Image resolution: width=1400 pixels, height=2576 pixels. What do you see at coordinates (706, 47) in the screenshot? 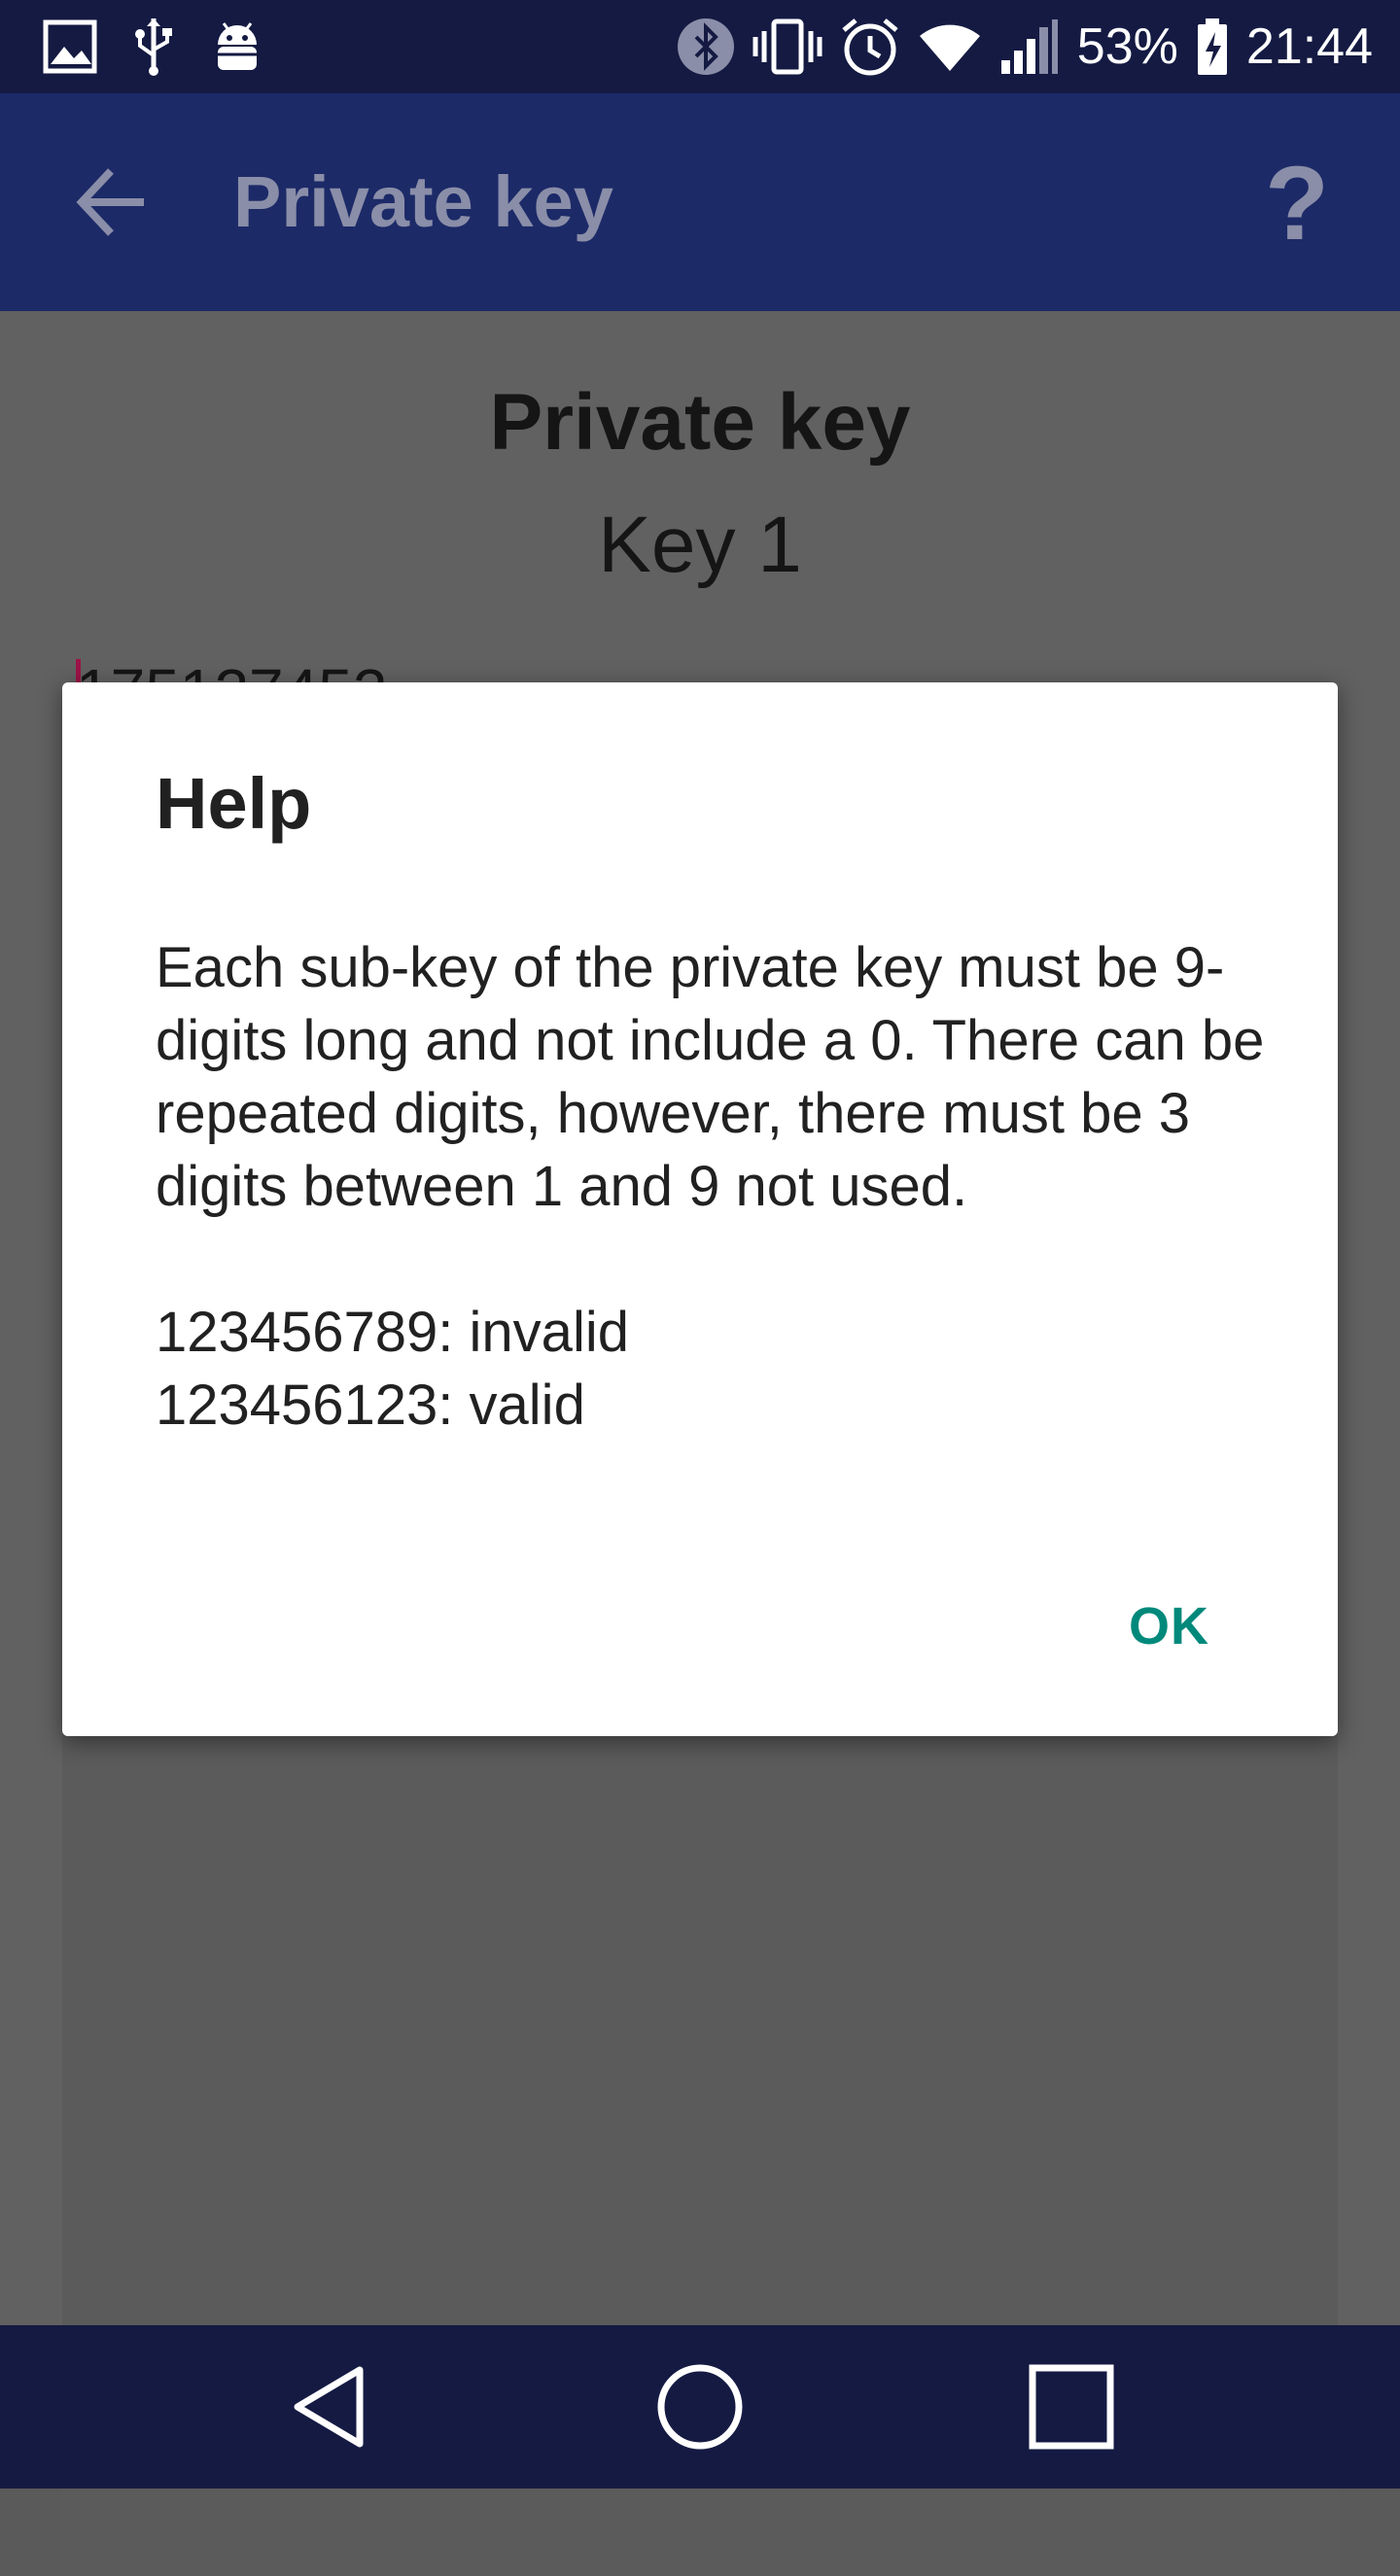
I see `bluetooth-icon` at bounding box center [706, 47].